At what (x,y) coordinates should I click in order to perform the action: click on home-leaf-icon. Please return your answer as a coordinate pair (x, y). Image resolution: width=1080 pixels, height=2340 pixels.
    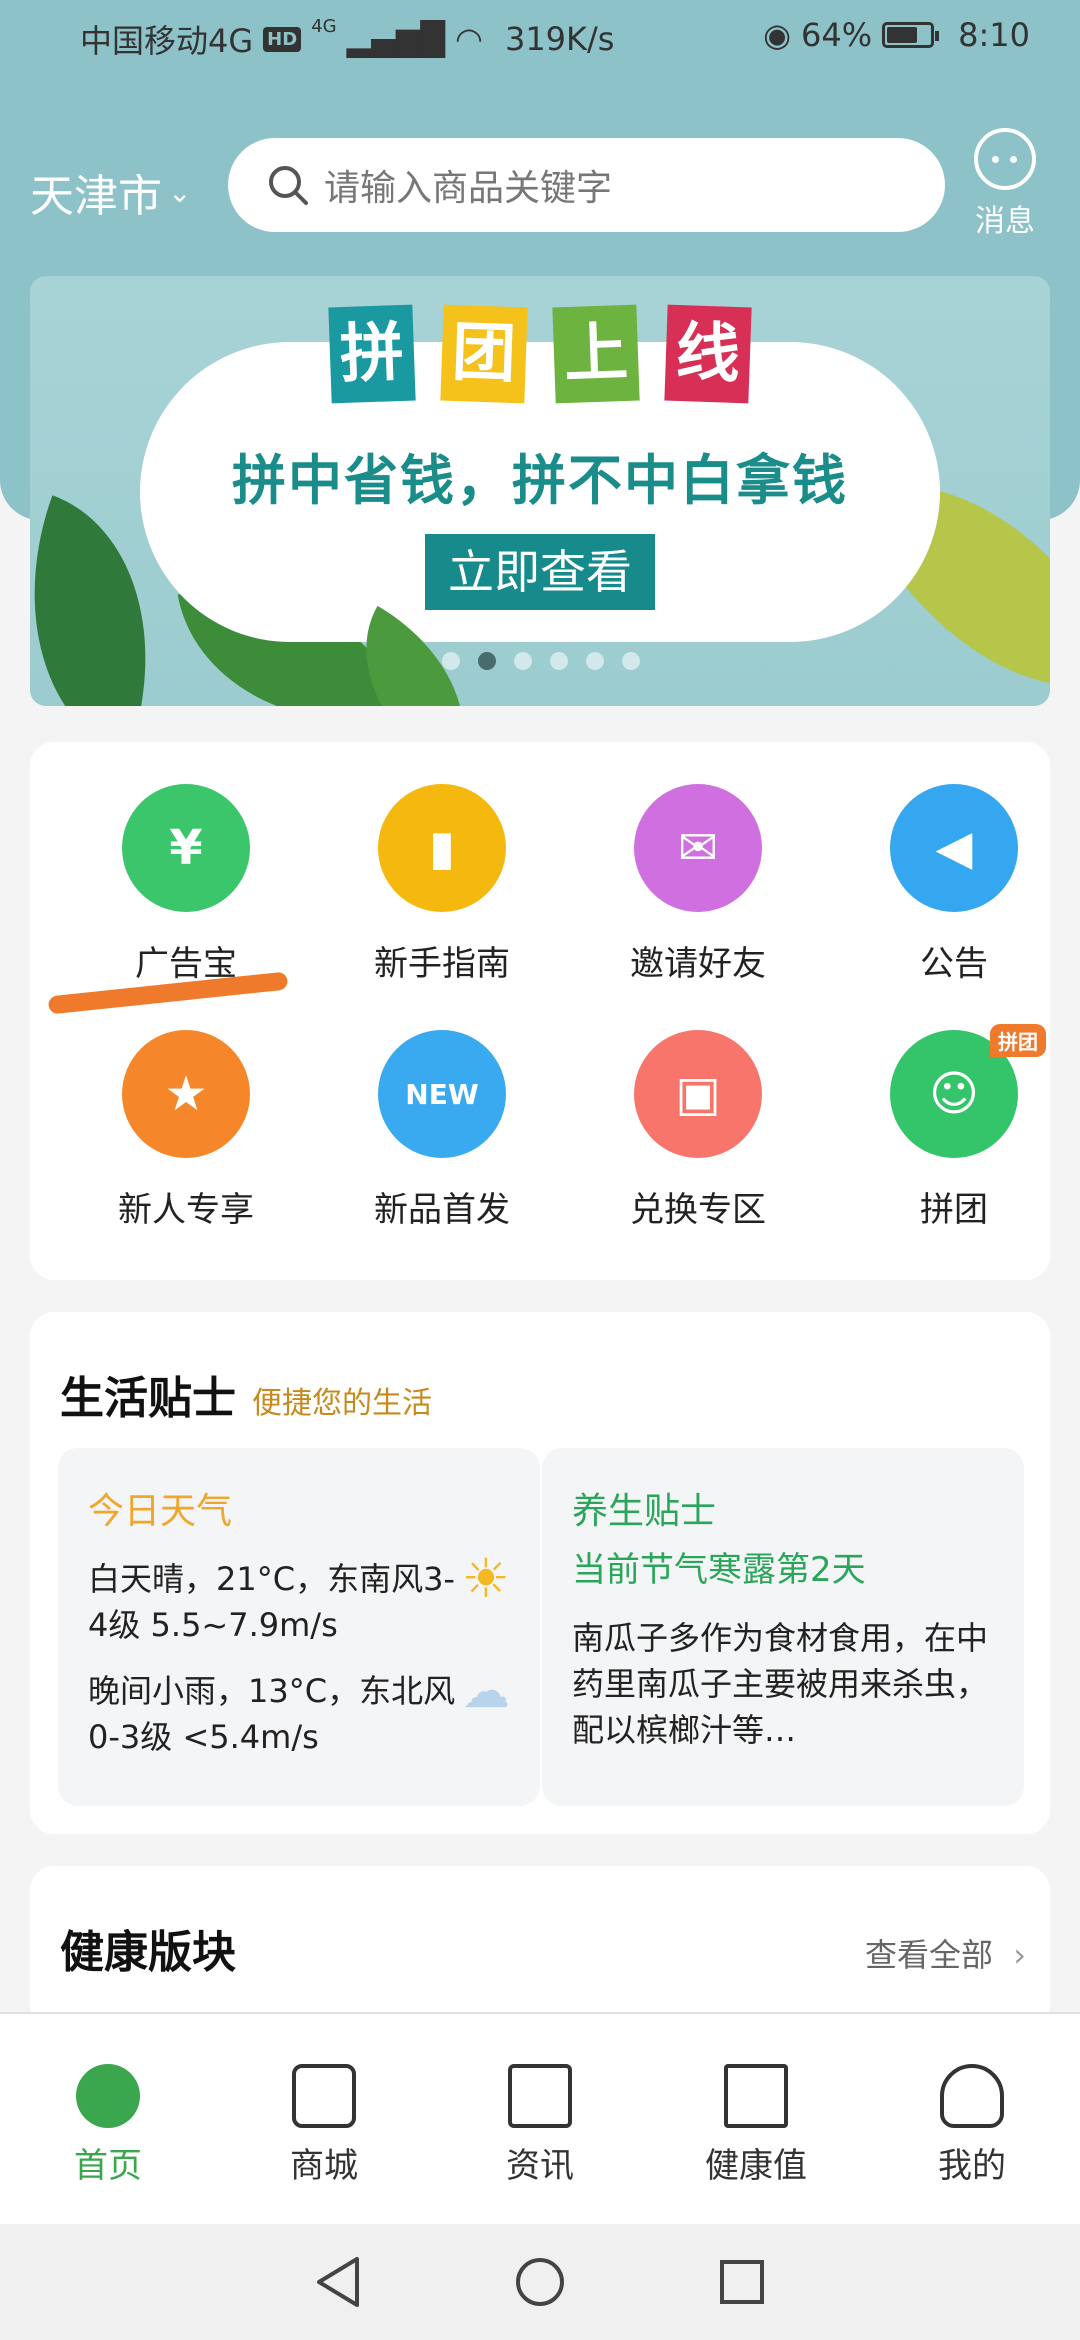
    Looking at the image, I should click on (108, 2096).